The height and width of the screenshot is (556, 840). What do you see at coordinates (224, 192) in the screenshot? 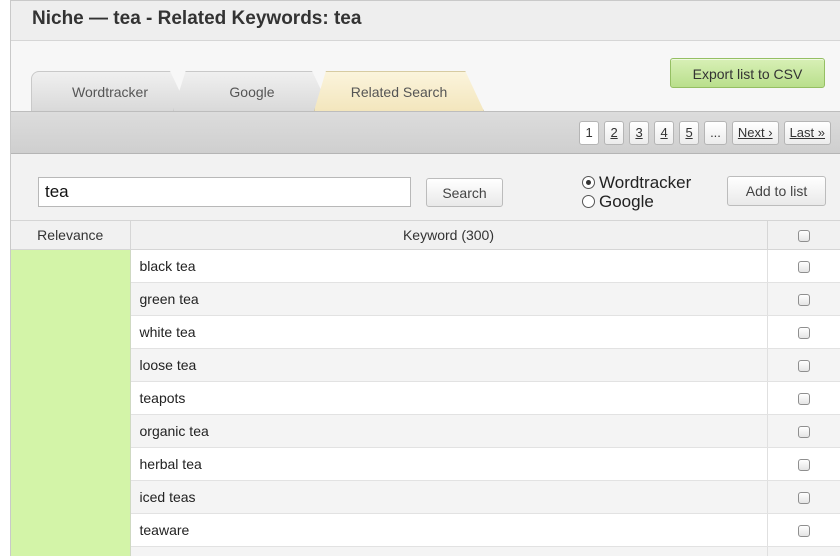
I see `keyword-search-input` at bounding box center [224, 192].